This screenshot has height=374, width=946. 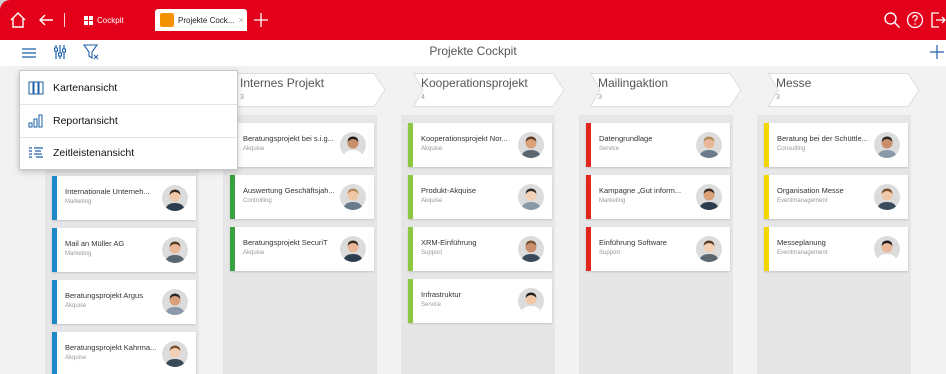 I want to click on card-title: Beratungsprojekt SecuriT, so click(x=285, y=242).